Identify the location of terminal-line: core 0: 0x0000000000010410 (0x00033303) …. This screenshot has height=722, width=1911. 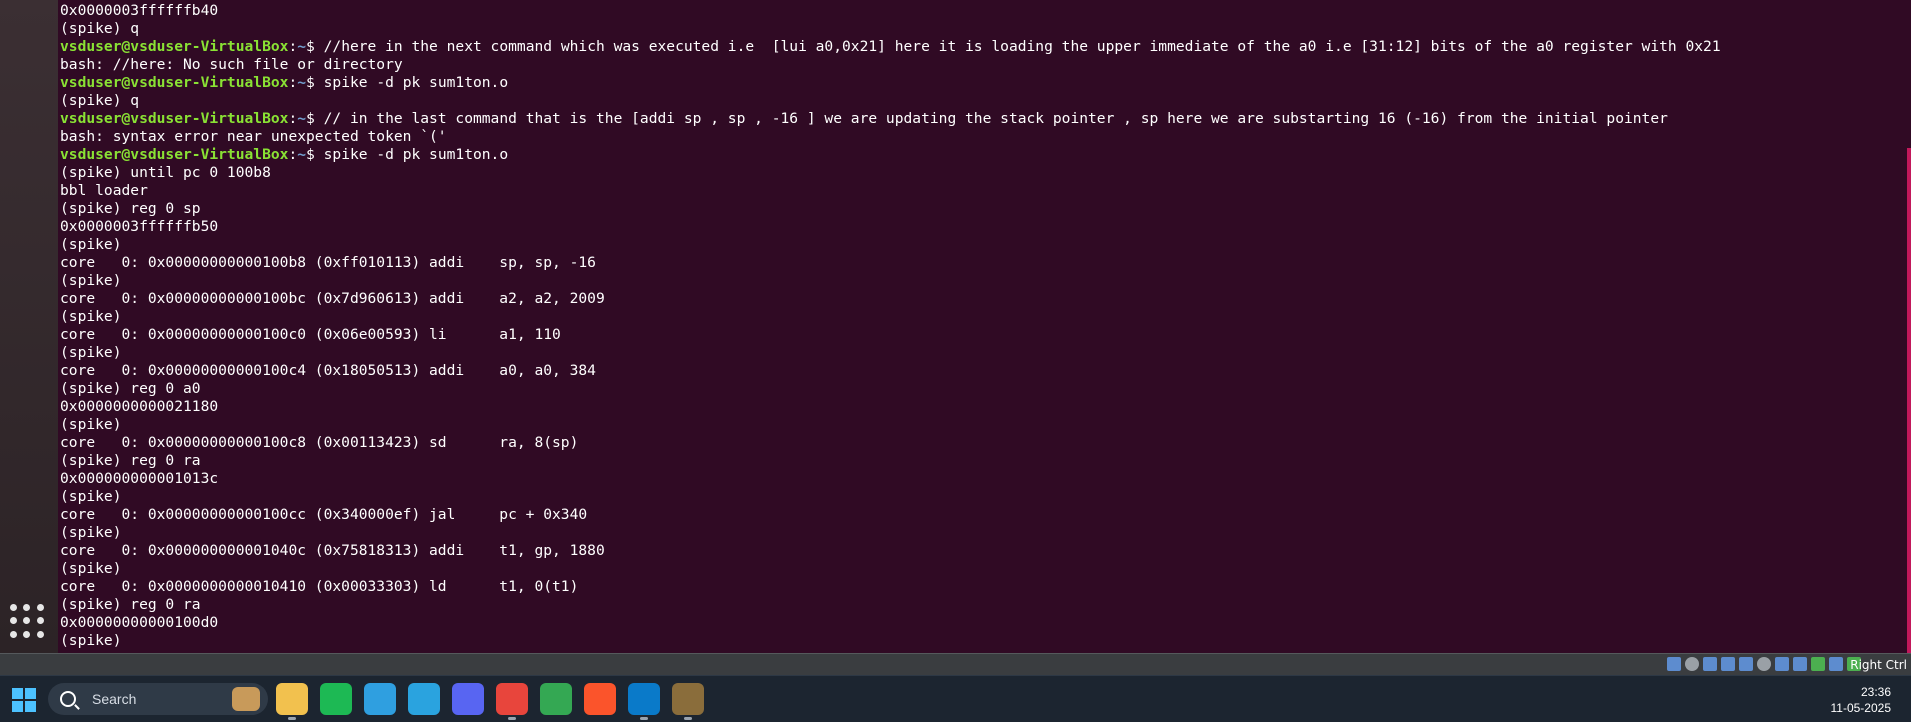
(319, 586).